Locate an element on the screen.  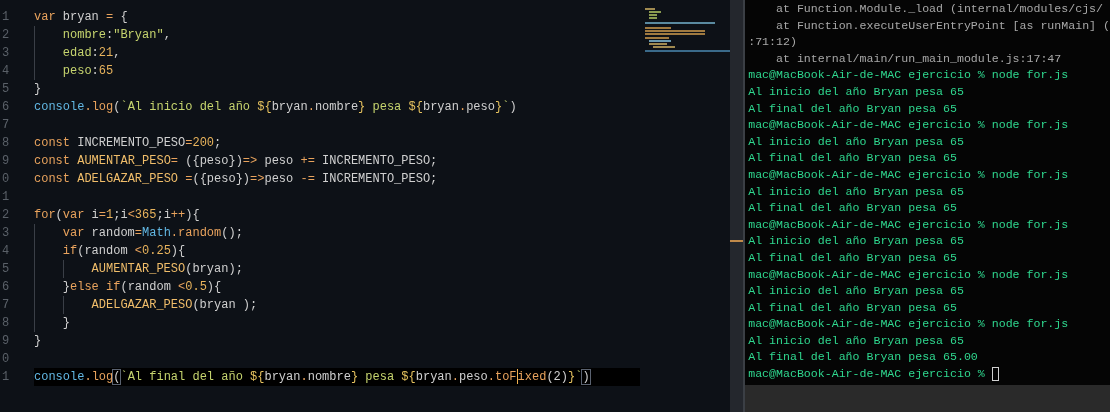
code-line: const INCREMENTO_PESO=200; is located at coordinates (128, 143).